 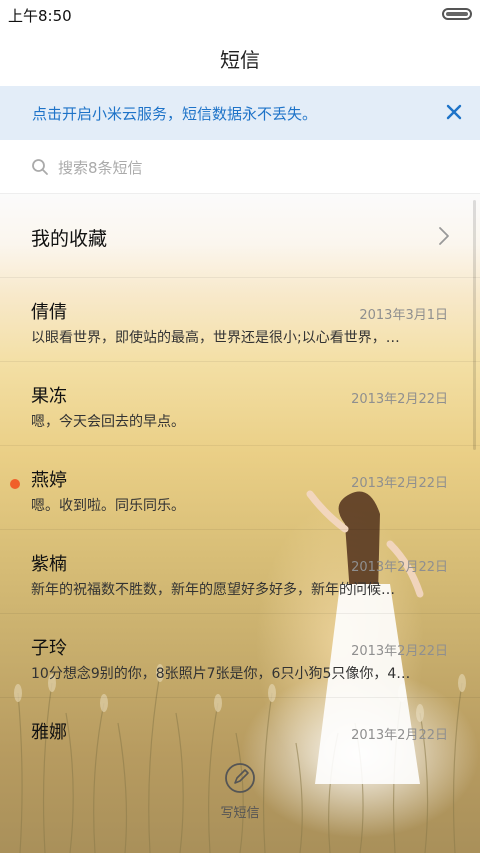 What do you see at coordinates (240, 778) in the screenshot?
I see `compose-icon` at bounding box center [240, 778].